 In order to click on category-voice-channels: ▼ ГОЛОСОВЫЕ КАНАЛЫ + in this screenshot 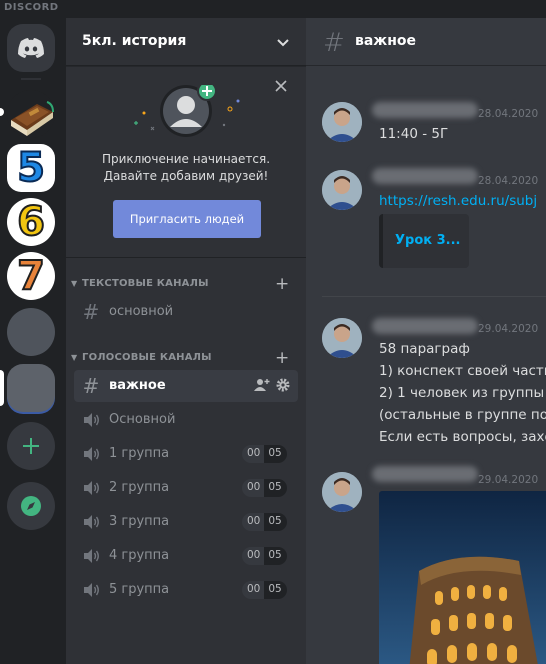, I will do `click(186, 358)`.